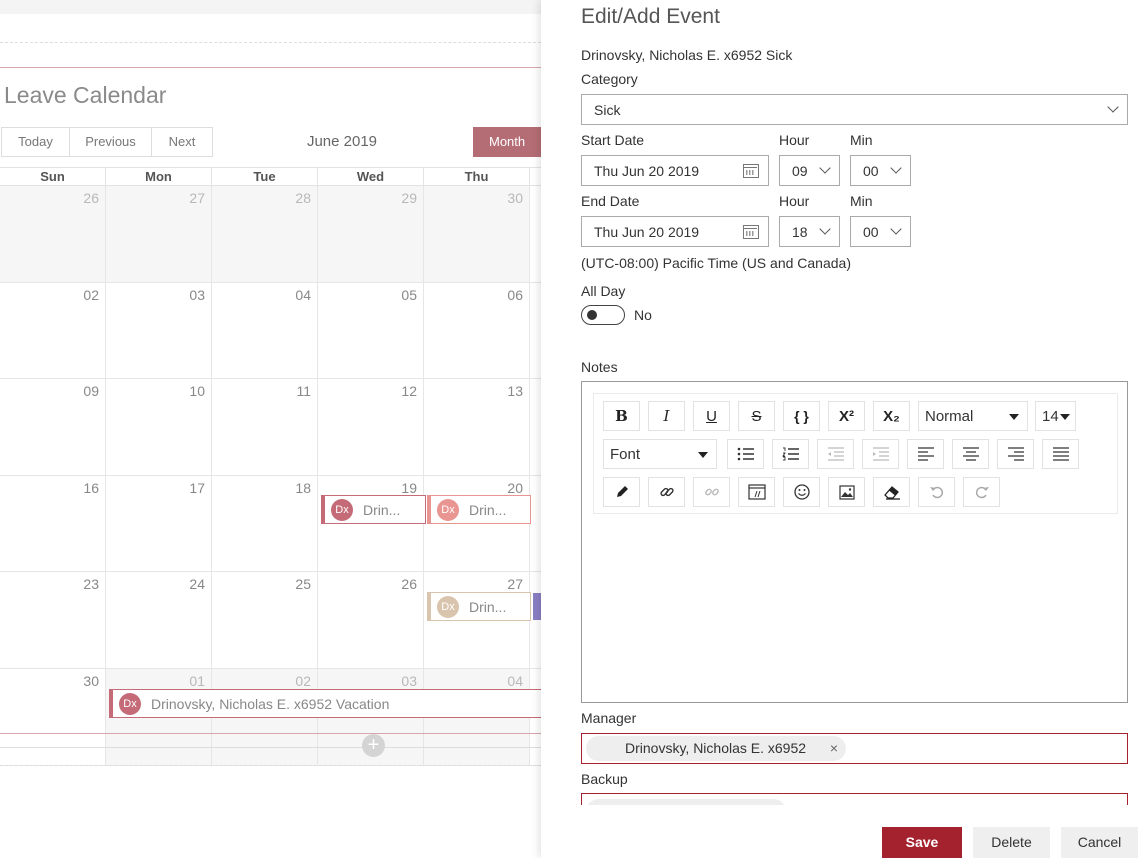  I want to click on calendar-day: 18, so click(265, 523).